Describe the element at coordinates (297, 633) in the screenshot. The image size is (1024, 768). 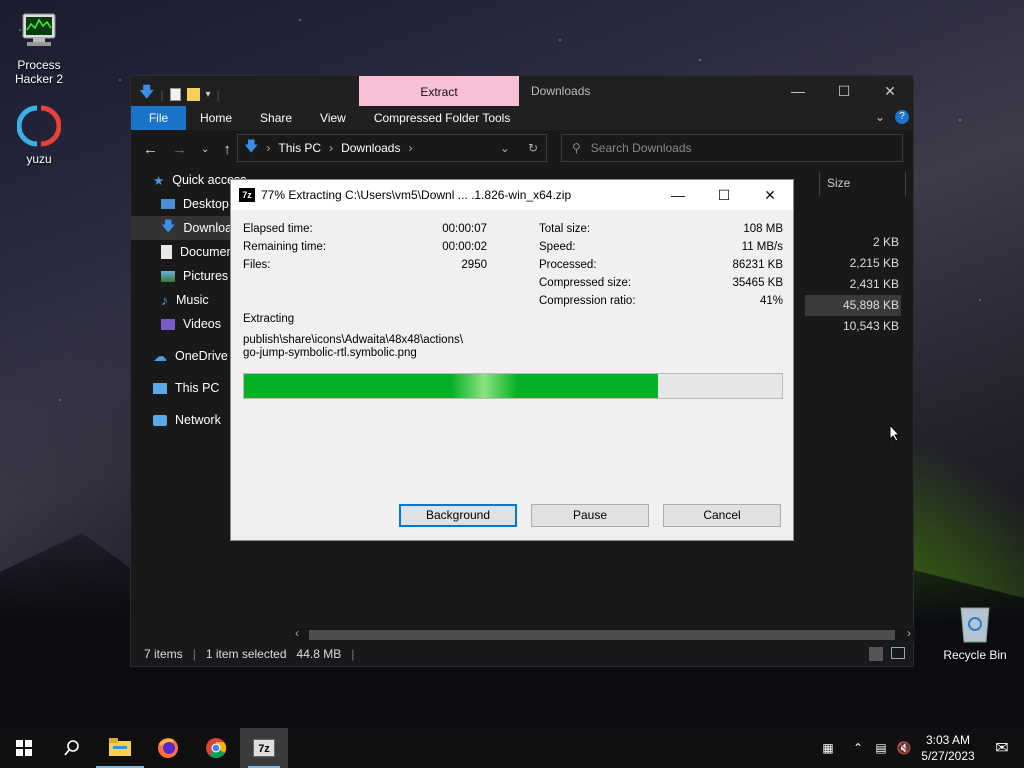
I see `scroll-left-icon: ‹` at that location.